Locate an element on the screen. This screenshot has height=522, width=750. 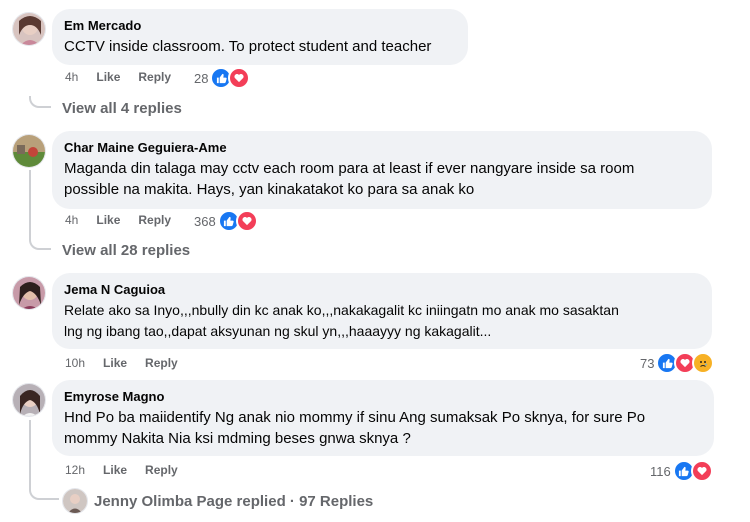
comment-time: 12h is located at coordinates (75, 470).